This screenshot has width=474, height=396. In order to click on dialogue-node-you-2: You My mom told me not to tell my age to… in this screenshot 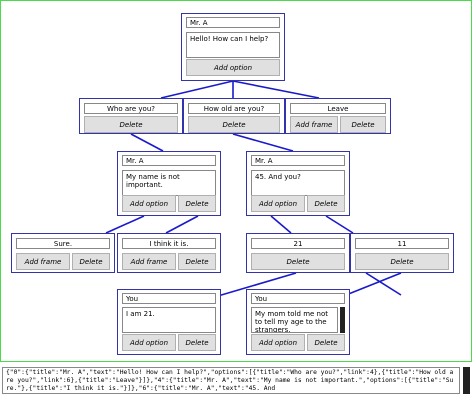, I will do `click(298, 322)`.